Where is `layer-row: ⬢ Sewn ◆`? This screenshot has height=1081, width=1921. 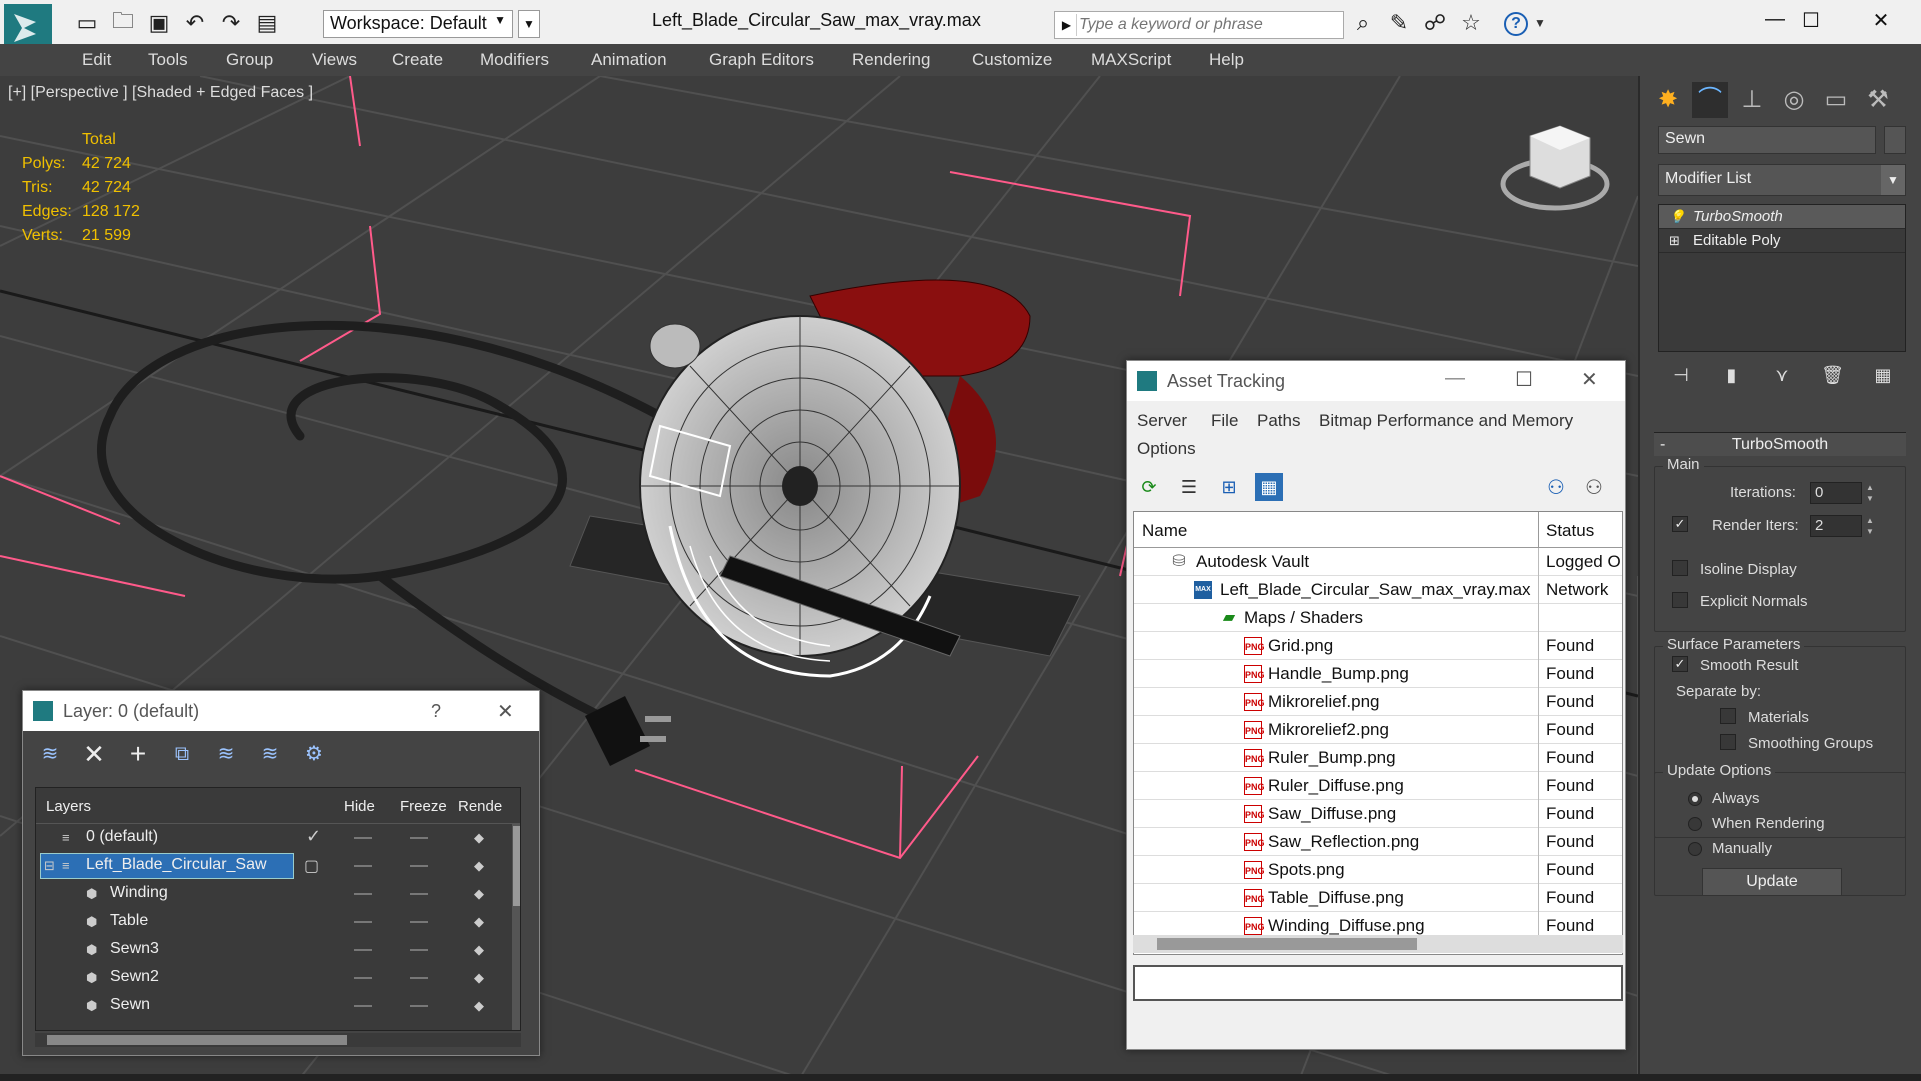 layer-row: ⬢ Sewn ◆ is located at coordinates (271, 1006).